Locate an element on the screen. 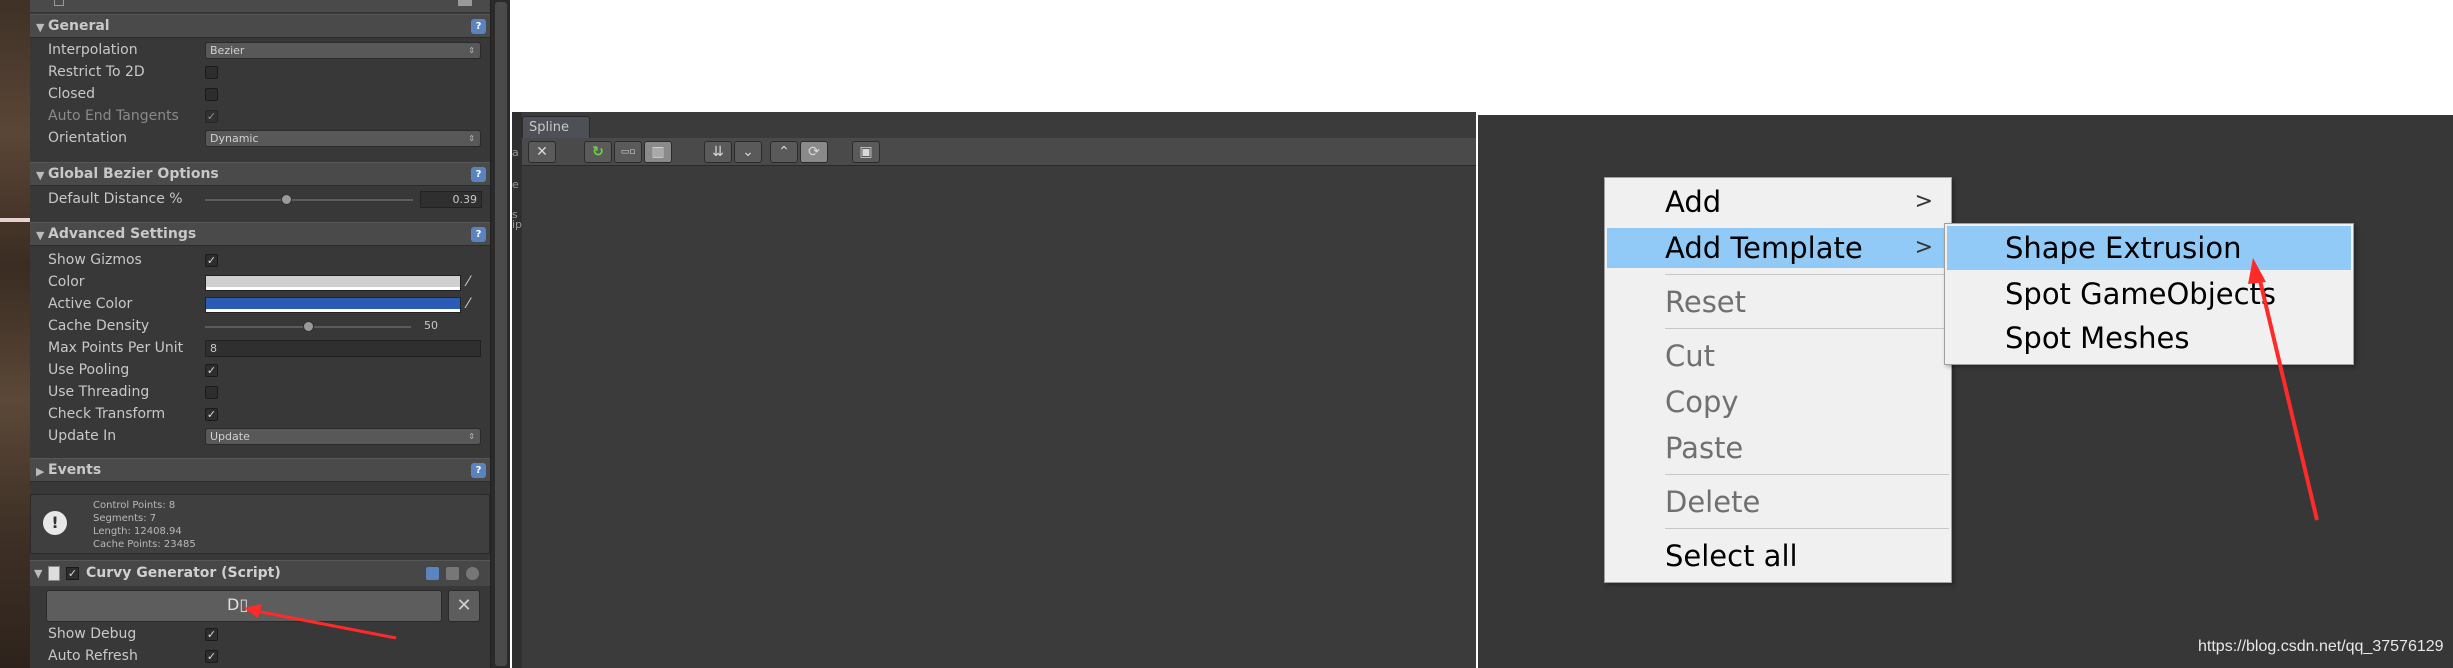 Image resolution: width=2453 pixels, height=668 pixels. menu-item-cut: Cut is located at coordinates (1778, 356).